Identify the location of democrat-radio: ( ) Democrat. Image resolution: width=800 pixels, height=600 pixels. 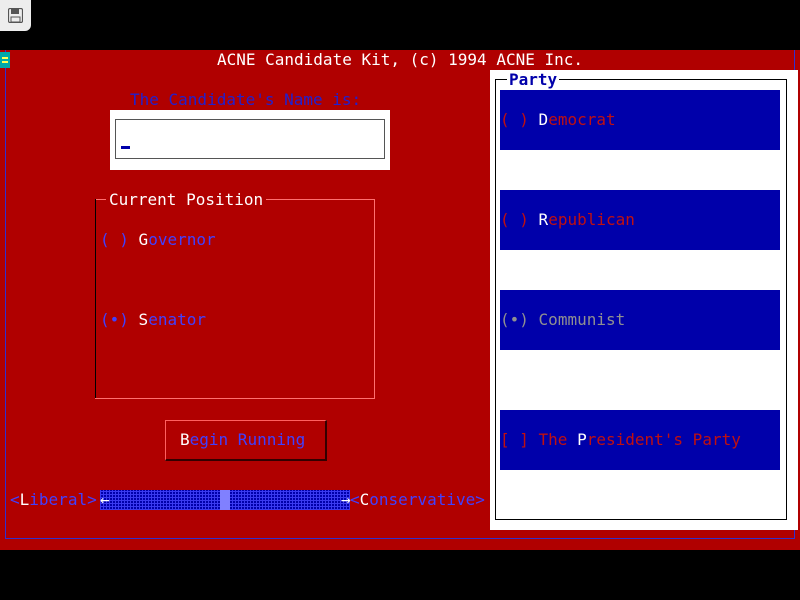
(558, 120).